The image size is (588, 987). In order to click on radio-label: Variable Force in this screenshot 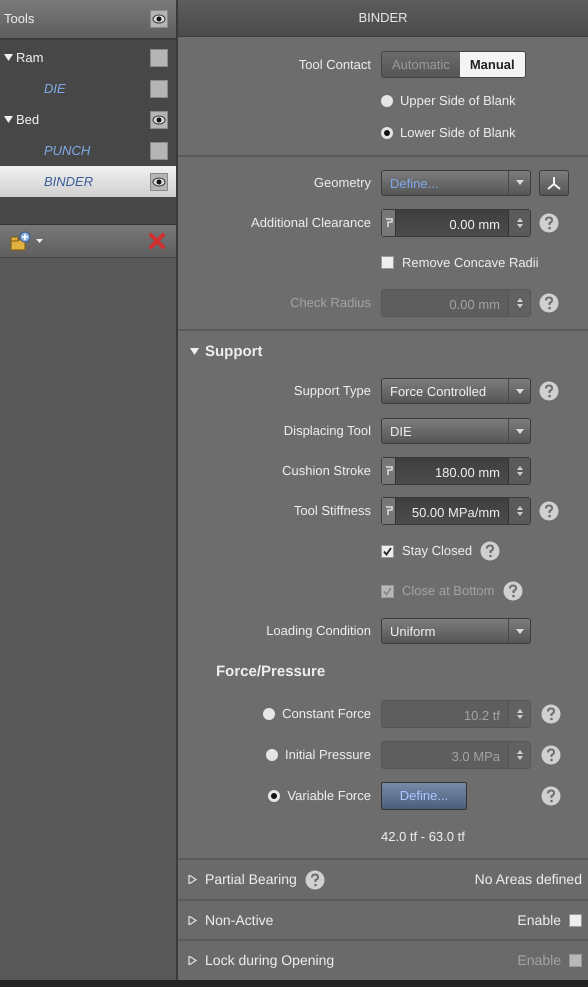, I will do `click(329, 796)`.